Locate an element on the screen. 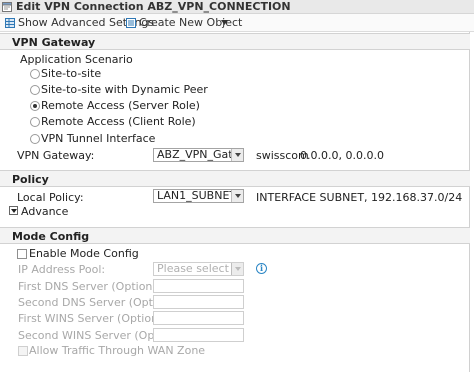  allow-traffic-wan-checkbox is located at coordinates (23, 351).